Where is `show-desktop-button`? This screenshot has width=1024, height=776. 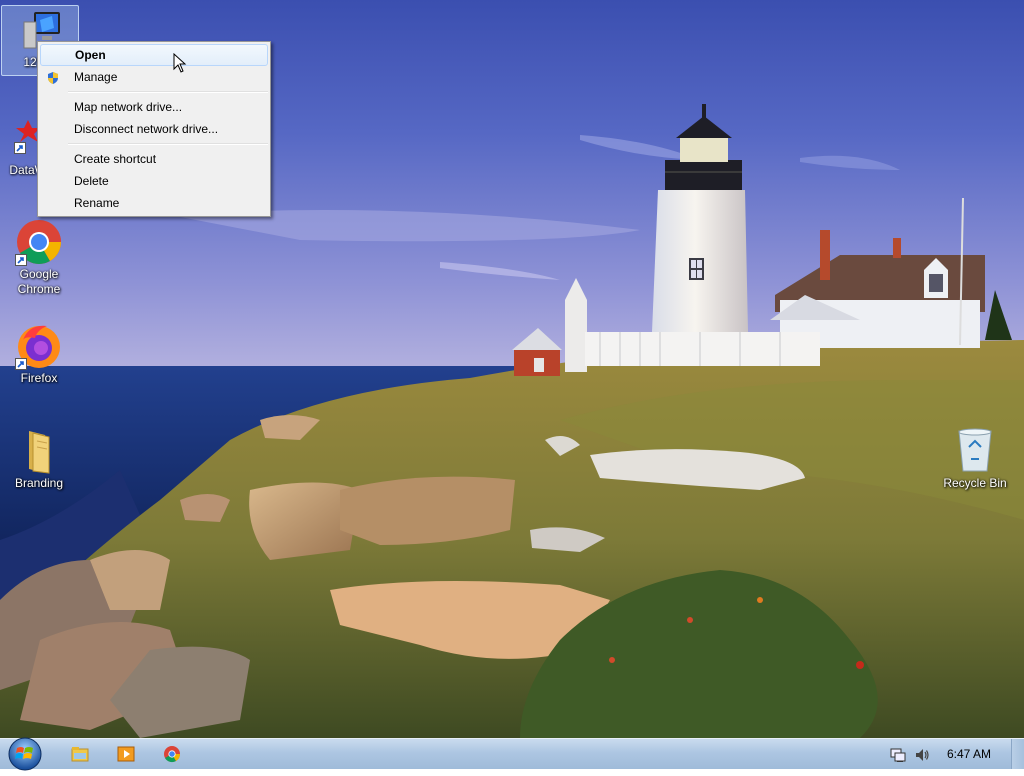 show-desktop-button is located at coordinates (1017, 754).